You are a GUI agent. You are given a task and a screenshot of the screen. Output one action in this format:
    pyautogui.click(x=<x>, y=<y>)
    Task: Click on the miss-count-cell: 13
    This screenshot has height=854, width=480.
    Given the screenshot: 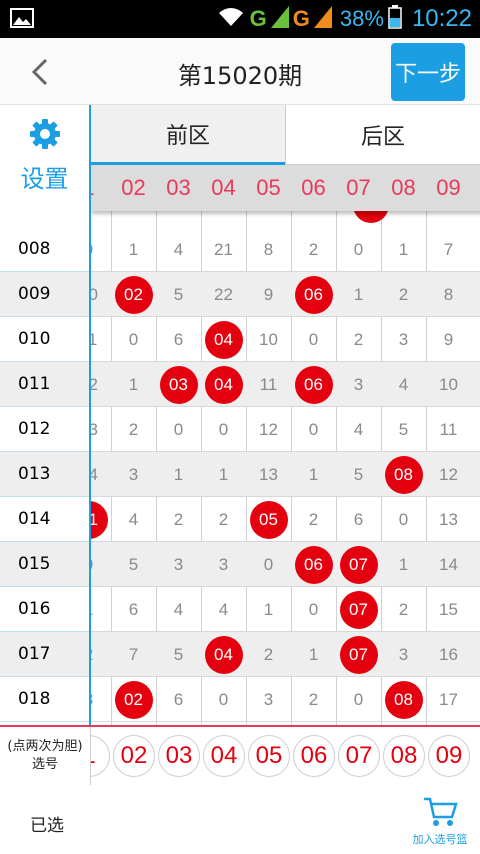 What is the action you would take?
    pyautogui.click(x=448, y=519)
    